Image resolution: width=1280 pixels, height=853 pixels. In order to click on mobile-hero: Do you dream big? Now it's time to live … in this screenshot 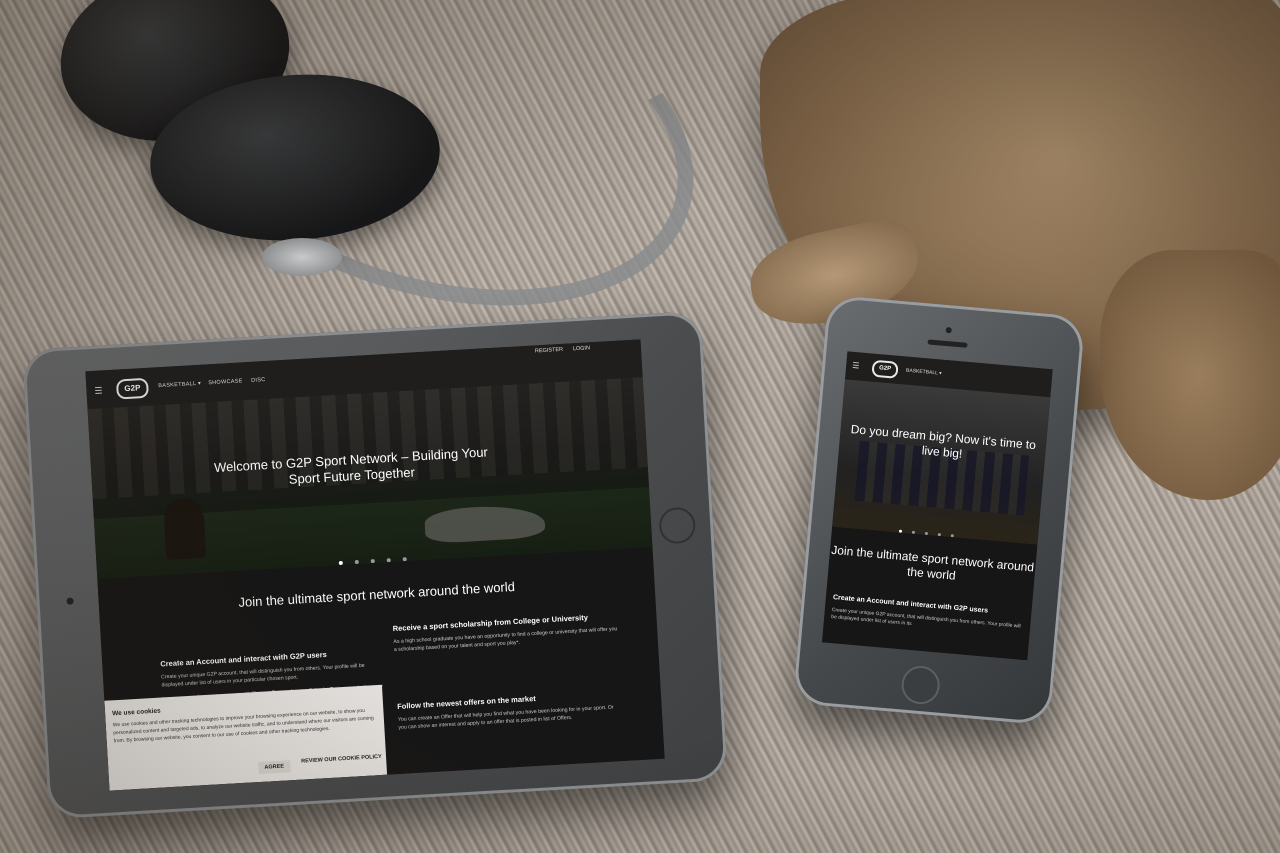, I will do `click(941, 462)`.